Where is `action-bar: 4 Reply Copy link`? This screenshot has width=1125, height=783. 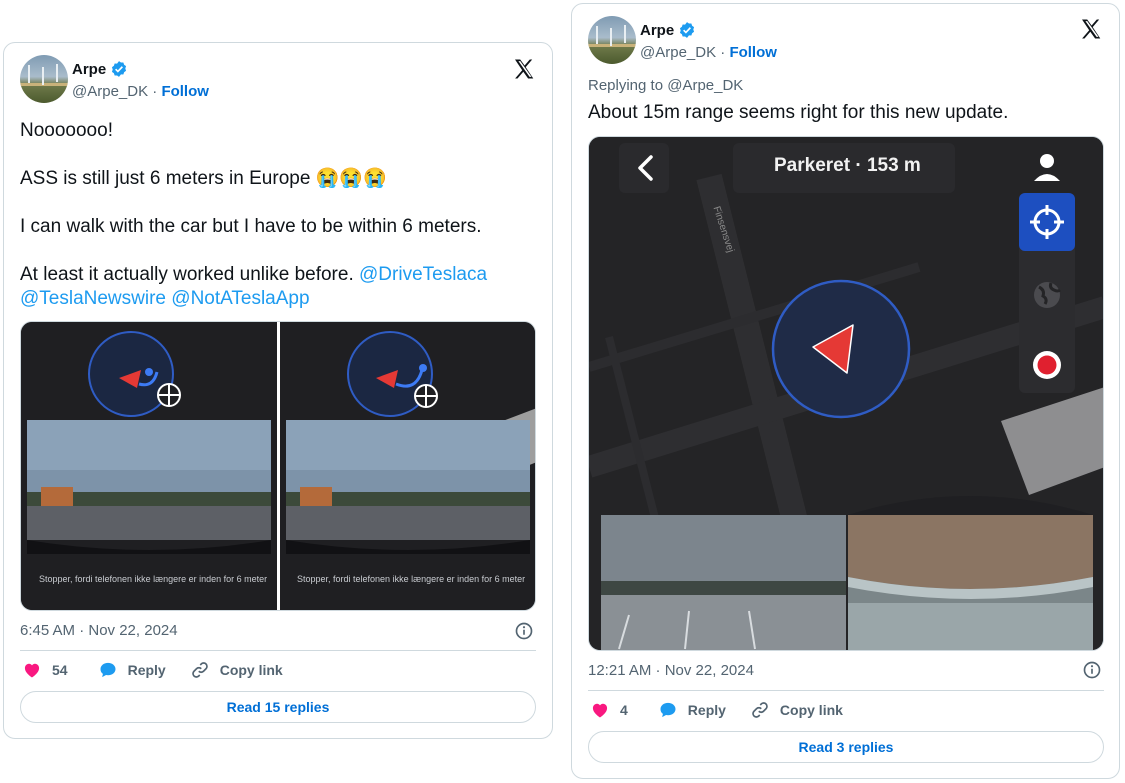
action-bar: 4 Reply Copy link is located at coordinates (728, 710).